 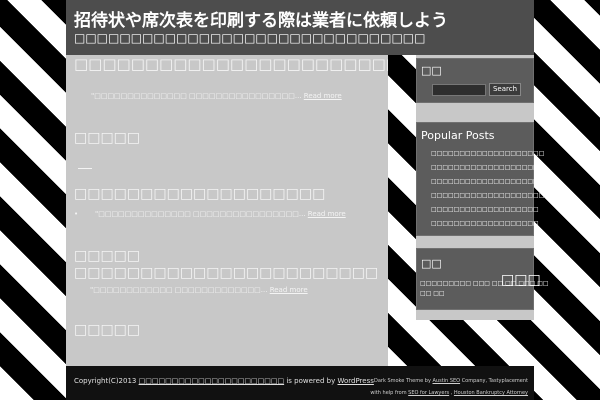 I want to click on popular-post-link: □□□□□□□□□□□□□□□□□□□□, so click(x=487, y=153).